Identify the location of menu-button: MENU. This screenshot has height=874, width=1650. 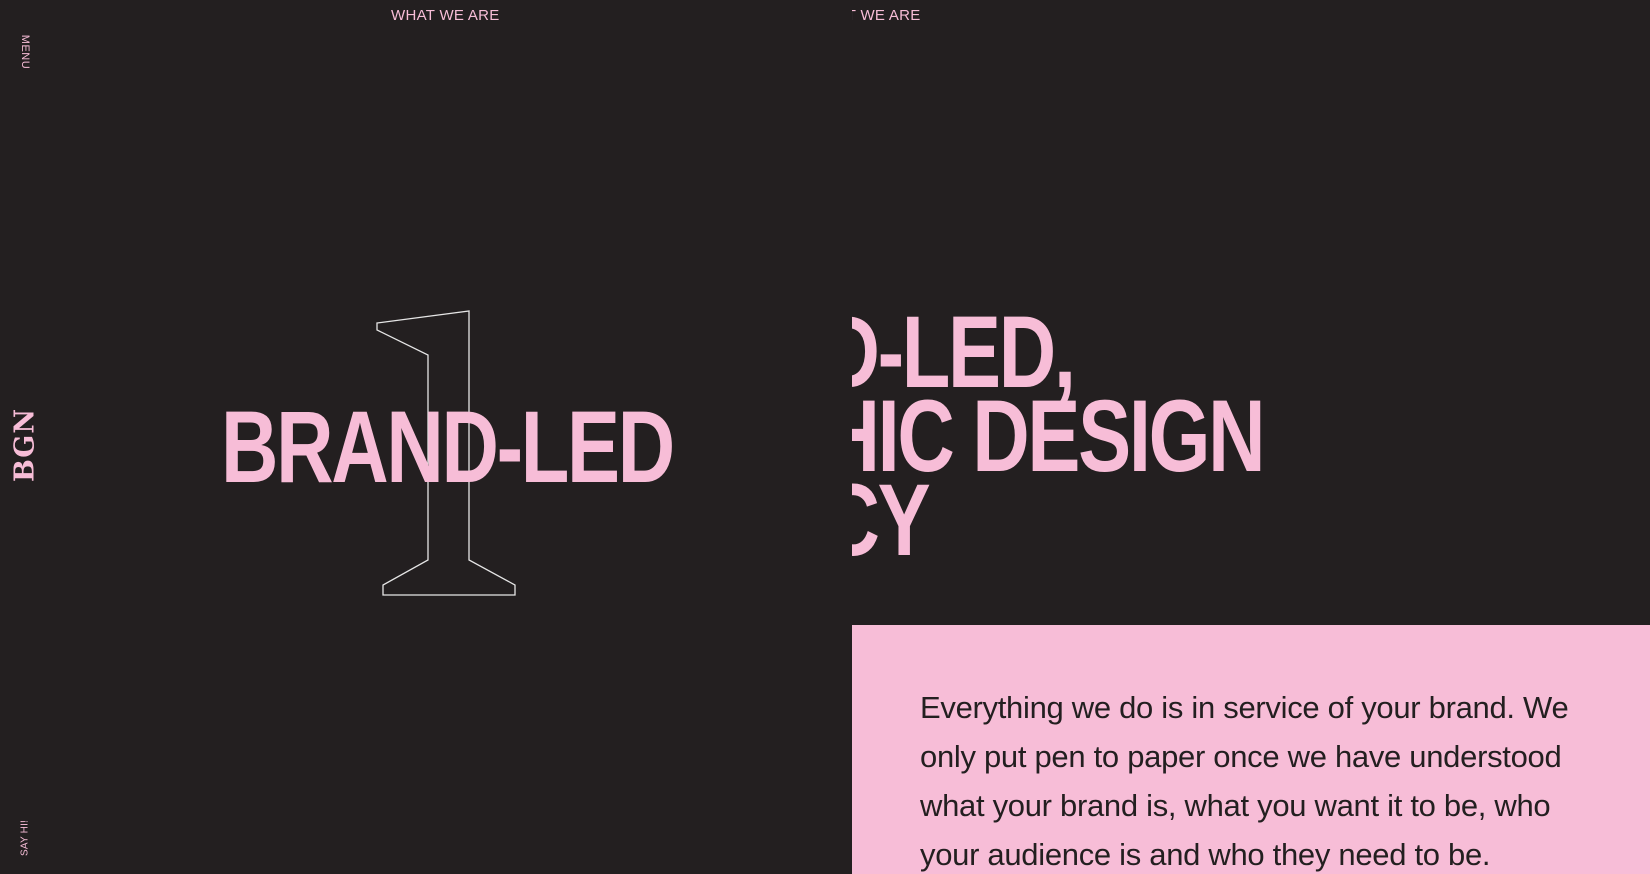
(25, 52).